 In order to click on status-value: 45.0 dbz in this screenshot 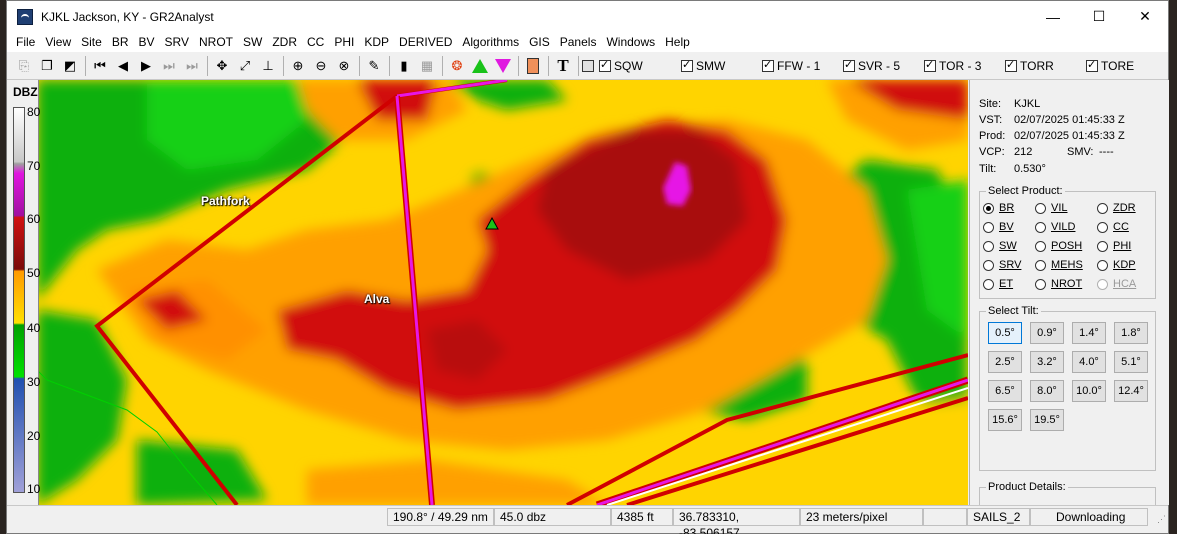, I will do `click(552, 517)`.